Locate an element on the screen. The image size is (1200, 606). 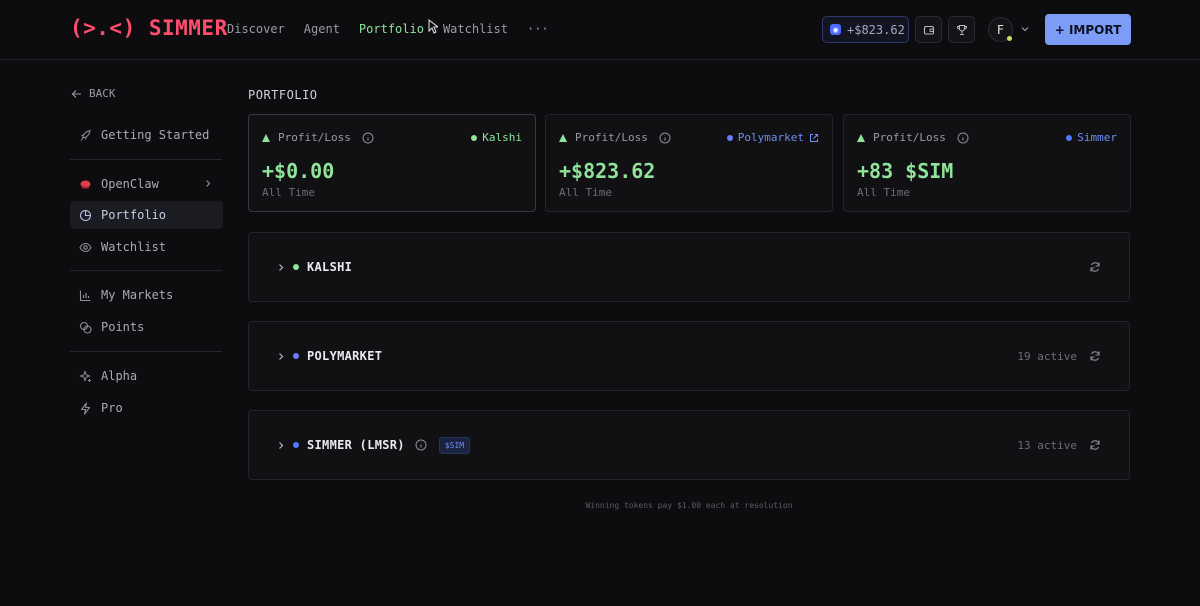
pl-card-simmer: Profit/Loss Simmer +83 $SIM All Time is located at coordinates (987, 163).